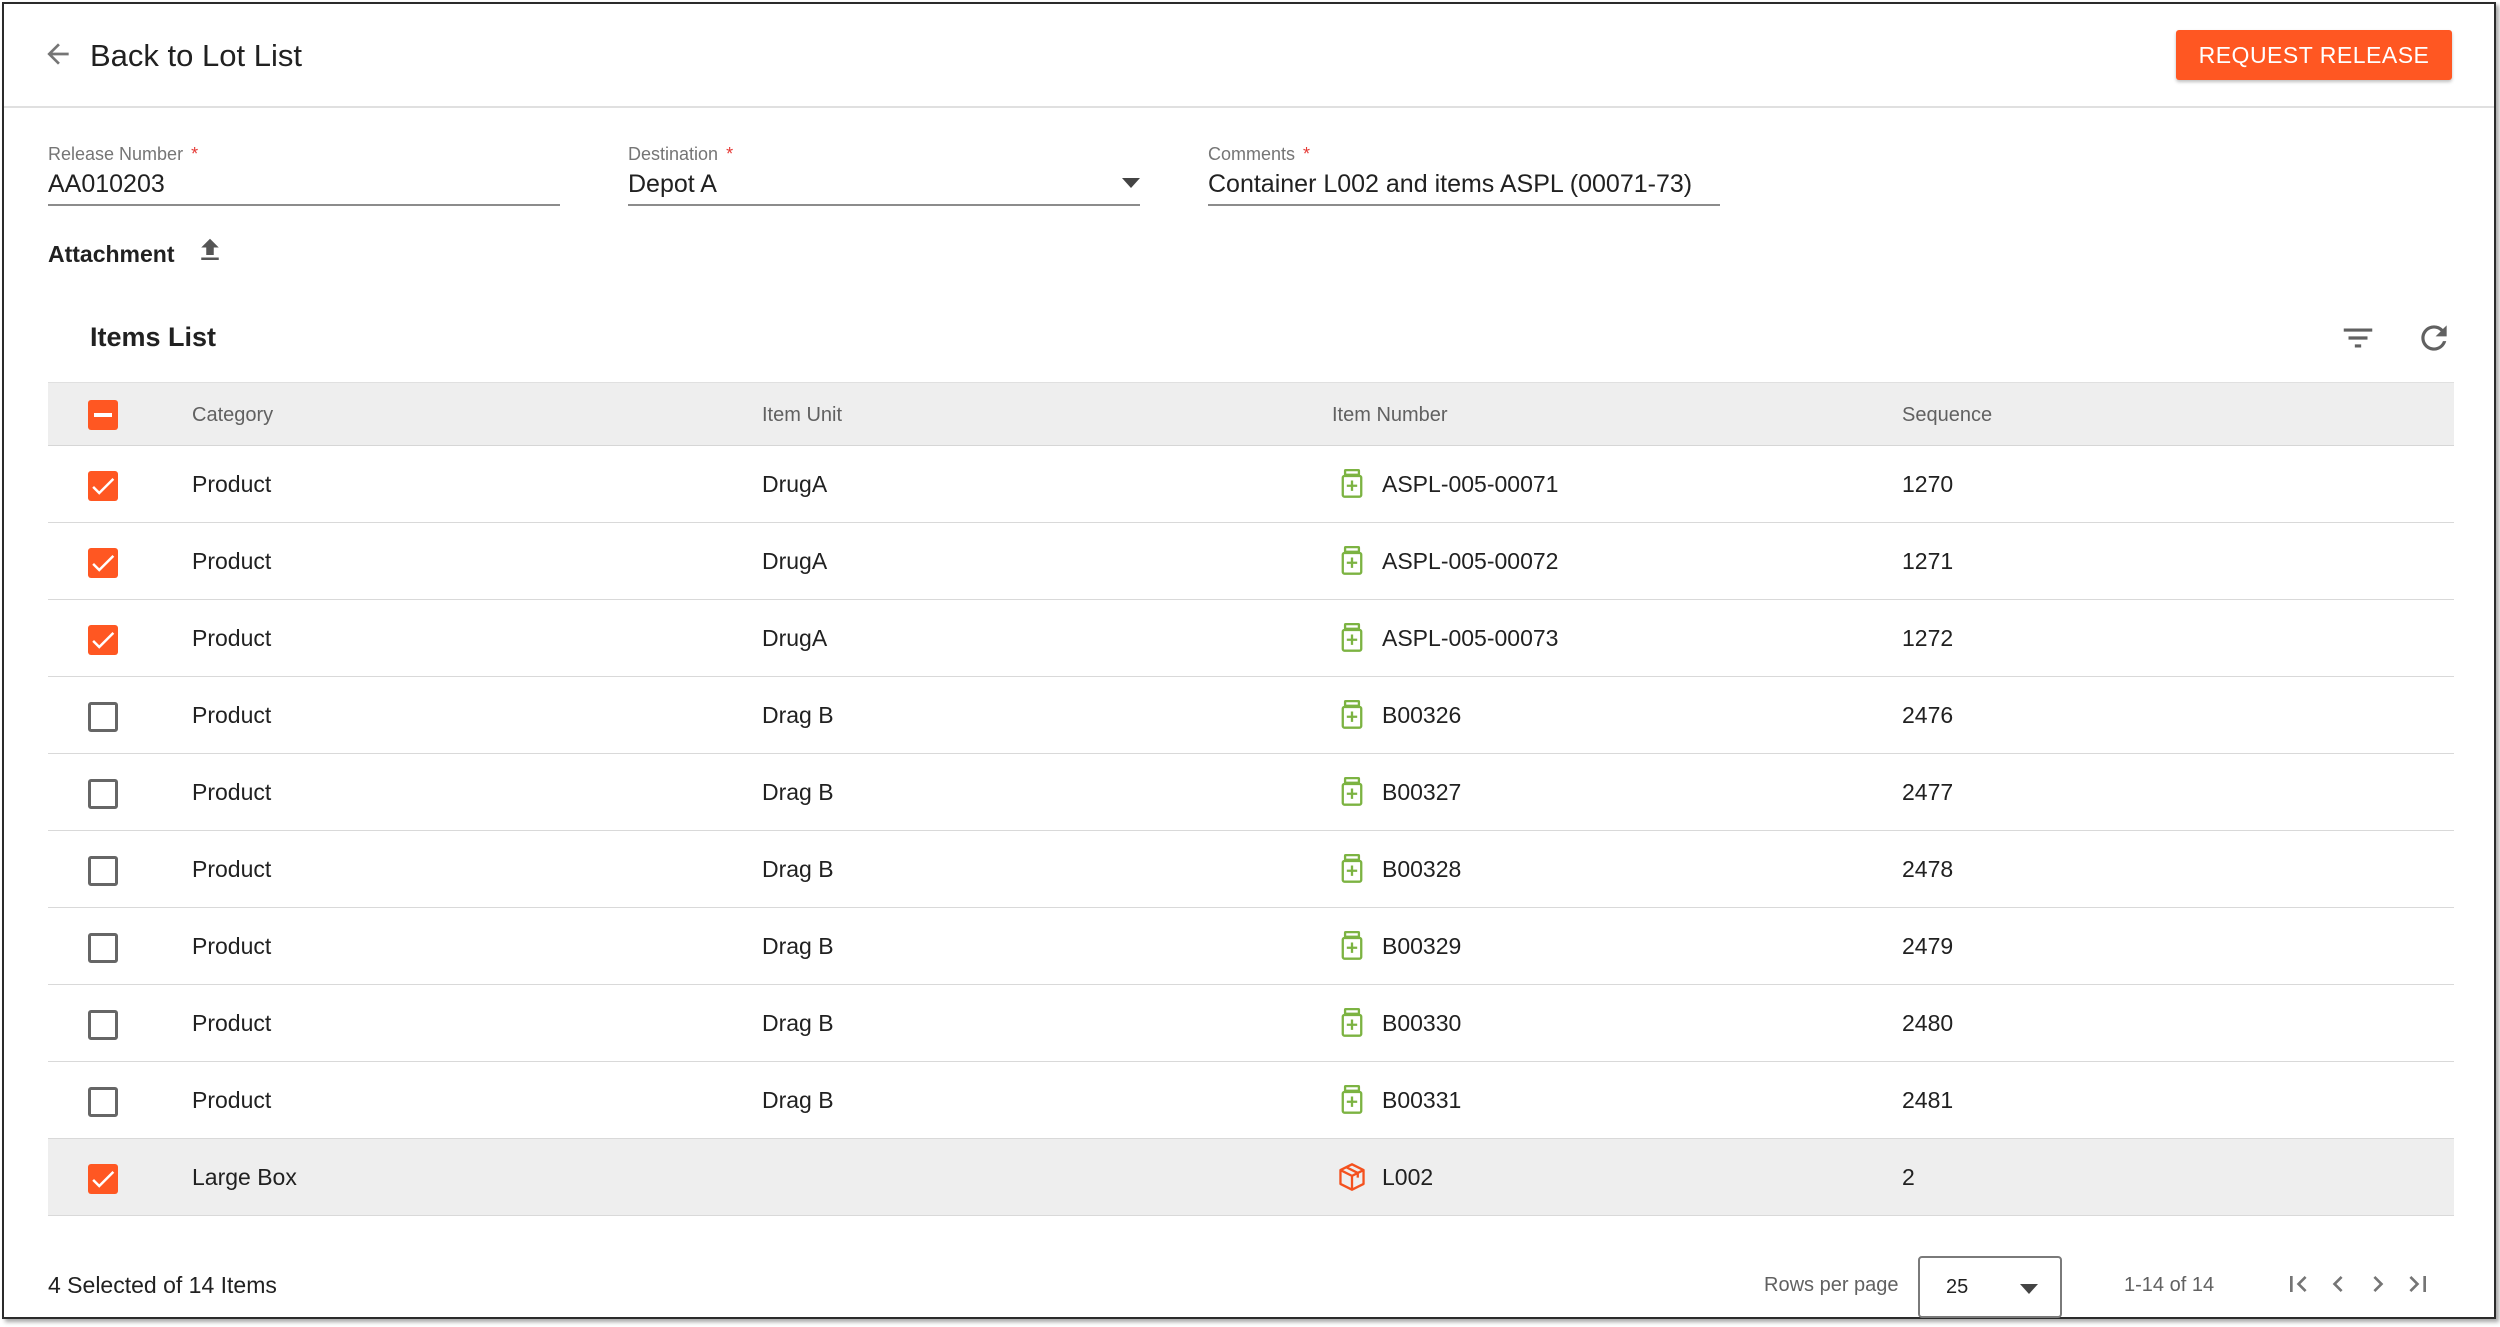  I want to click on cell-sequence: 1271, so click(1928, 561).